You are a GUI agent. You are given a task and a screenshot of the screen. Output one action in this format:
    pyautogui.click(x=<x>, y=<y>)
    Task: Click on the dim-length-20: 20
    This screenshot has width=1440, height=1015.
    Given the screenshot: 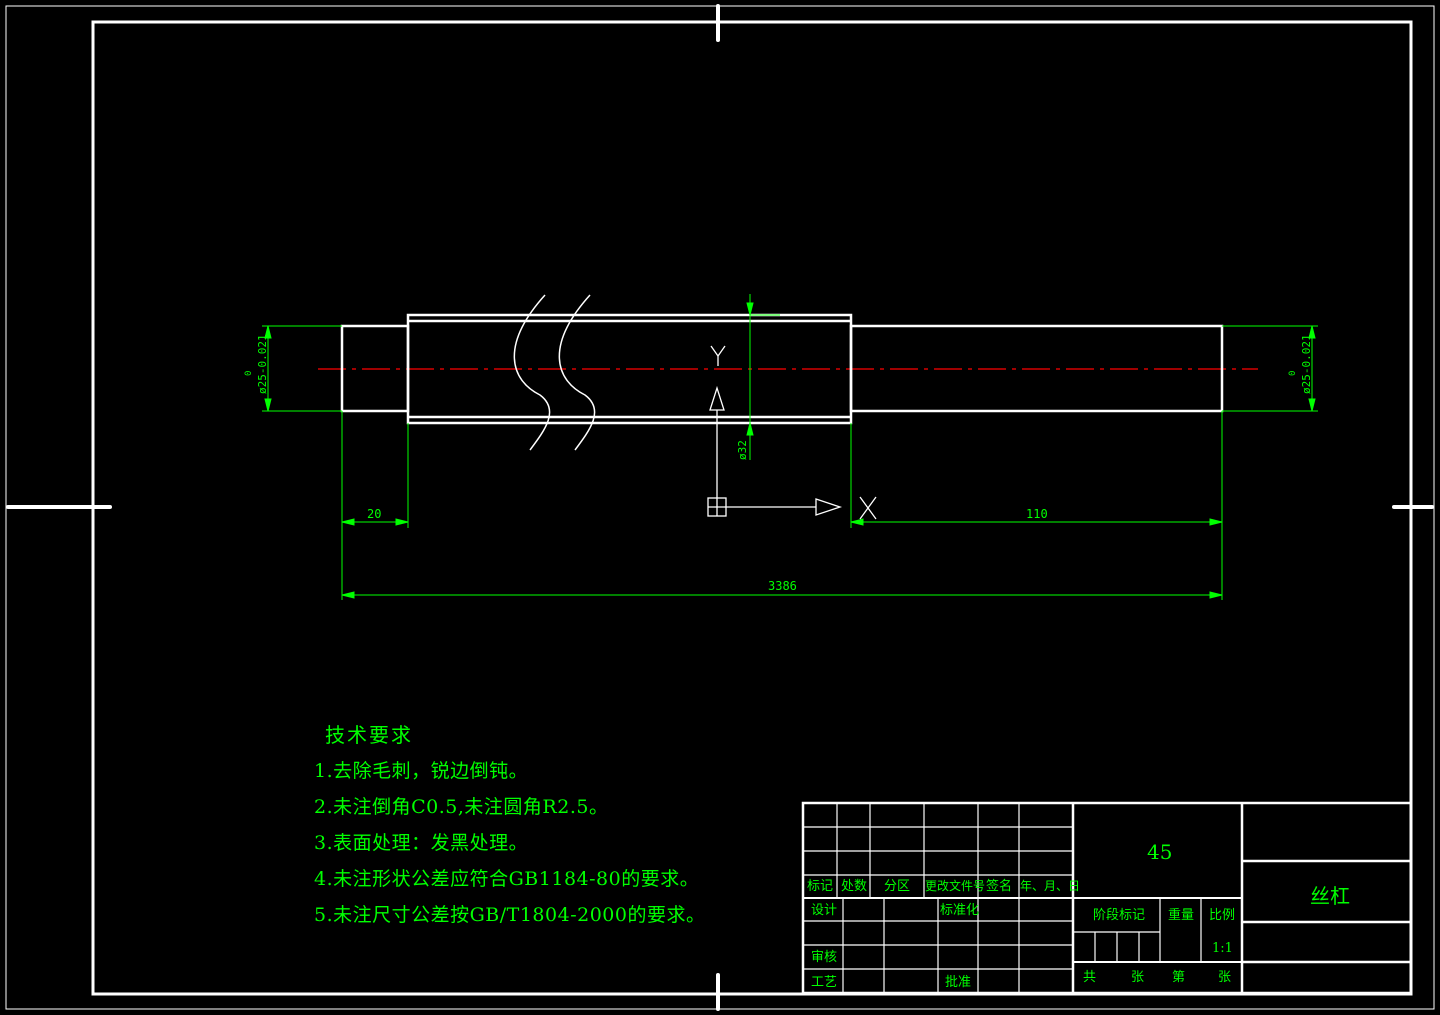 What is the action you would take?
    pyautogui.click(x=374, y=514)
    